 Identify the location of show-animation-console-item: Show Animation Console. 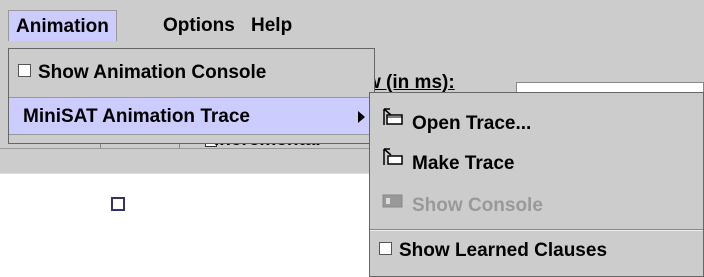
(191, 73).